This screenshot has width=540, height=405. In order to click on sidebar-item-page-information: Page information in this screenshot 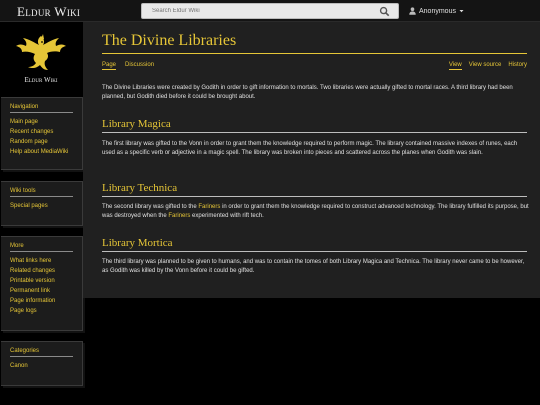, I will do `click(46, 301)`.